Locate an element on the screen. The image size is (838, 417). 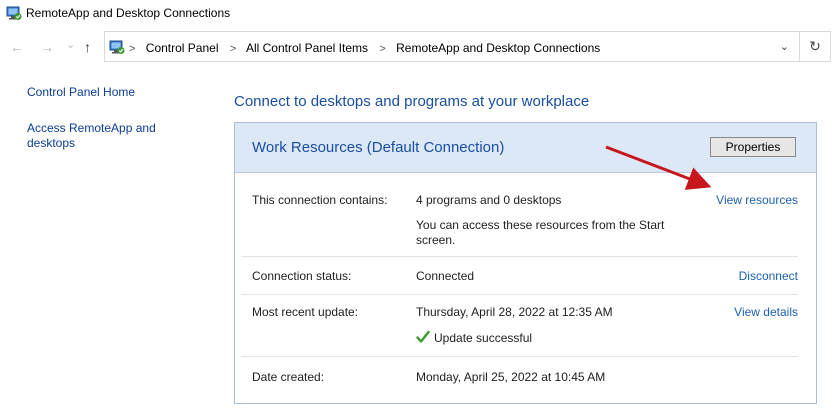
back-button: ← is located at coordinates (17, 47).